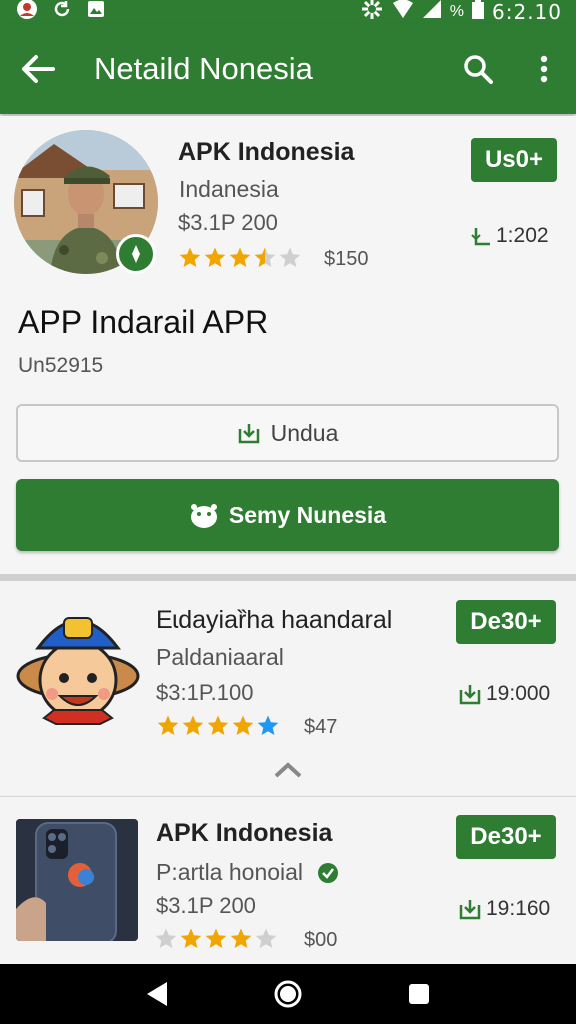  What do you see at coordinates (61, 365) in the screenshot?
I see `app-version: Un52915` at bounding box center [61, 365].